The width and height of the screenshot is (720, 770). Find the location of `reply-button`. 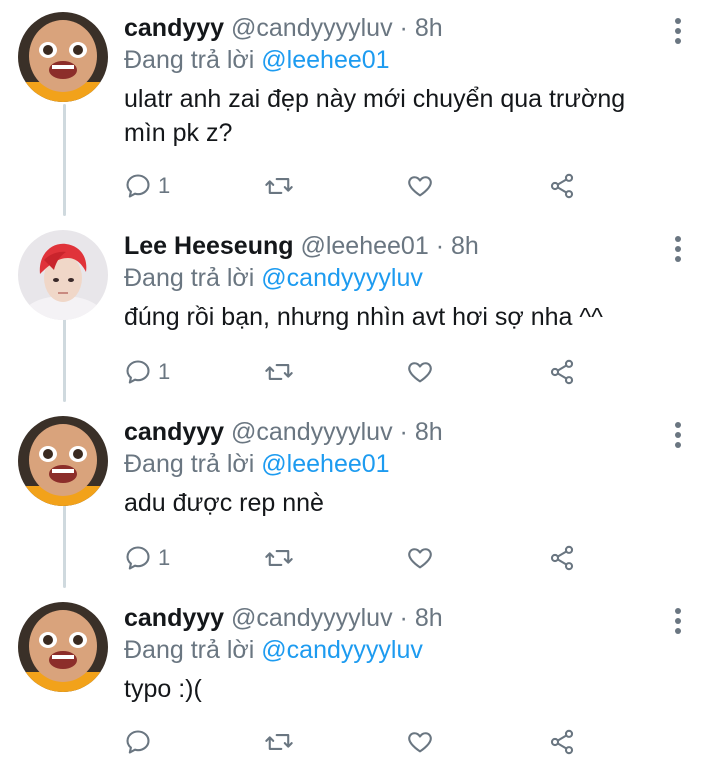

reply-button is located at coordinates (141, 742).